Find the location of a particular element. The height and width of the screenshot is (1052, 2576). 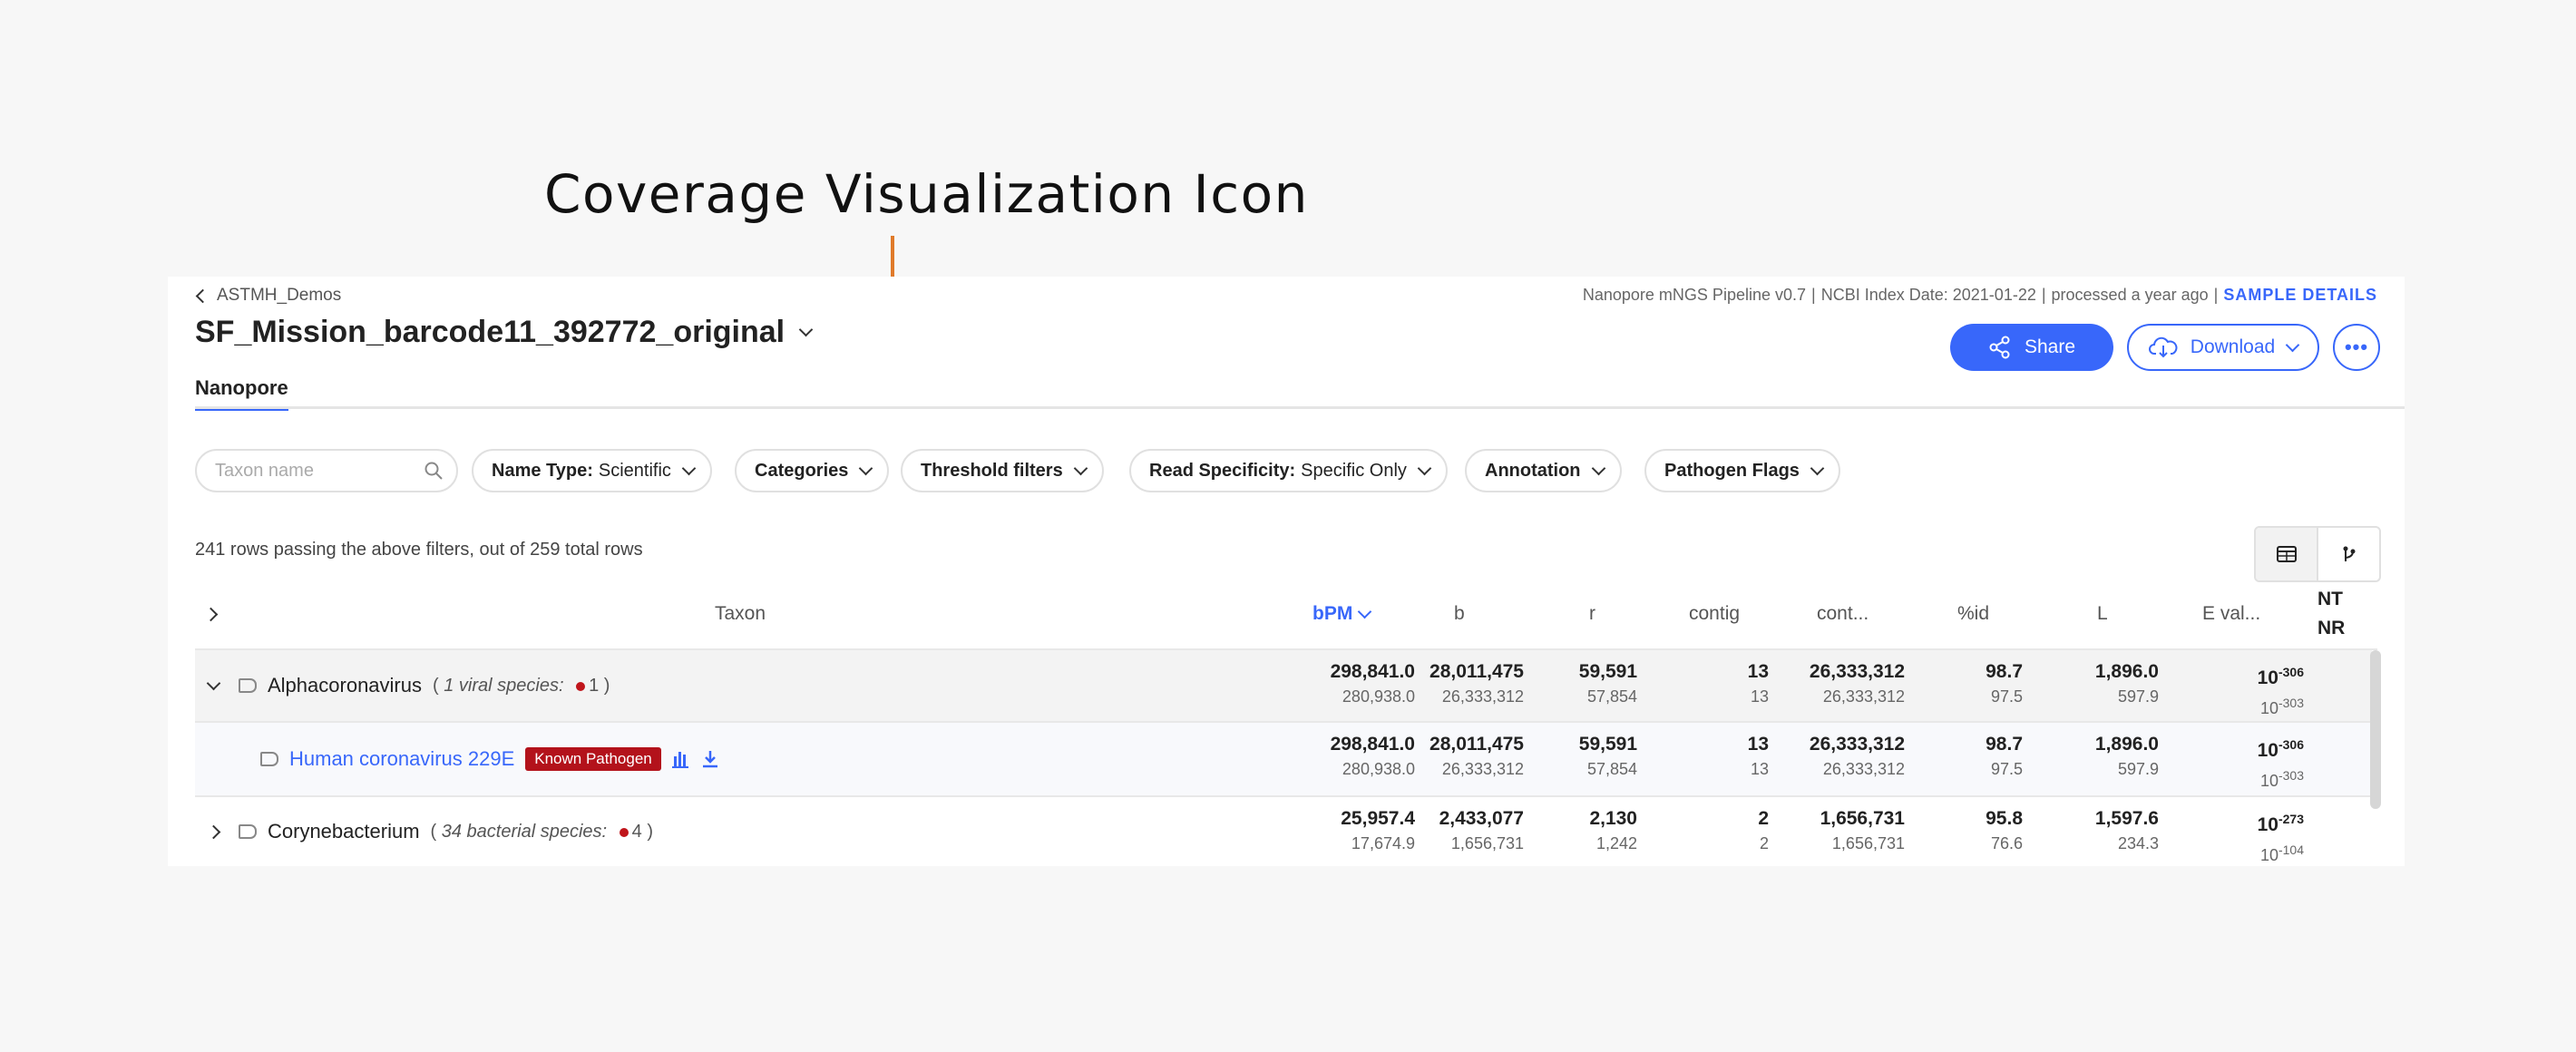

pathogen-flags-filter: Pathogen Flags is located at coordinates (1742, 471).